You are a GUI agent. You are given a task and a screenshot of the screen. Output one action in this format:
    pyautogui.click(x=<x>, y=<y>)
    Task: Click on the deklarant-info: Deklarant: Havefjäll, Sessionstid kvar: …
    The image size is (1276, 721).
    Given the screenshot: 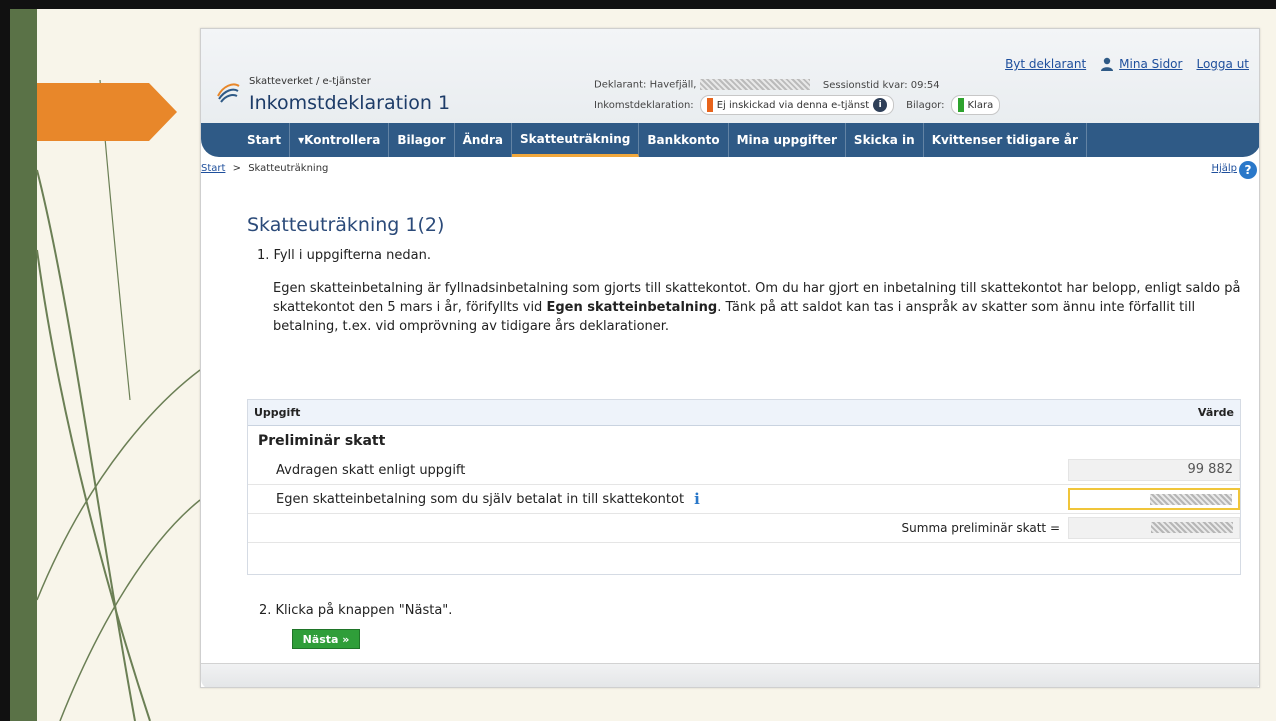 What is the action you would take?
    pyautogui.click(x=767, y=85)
    